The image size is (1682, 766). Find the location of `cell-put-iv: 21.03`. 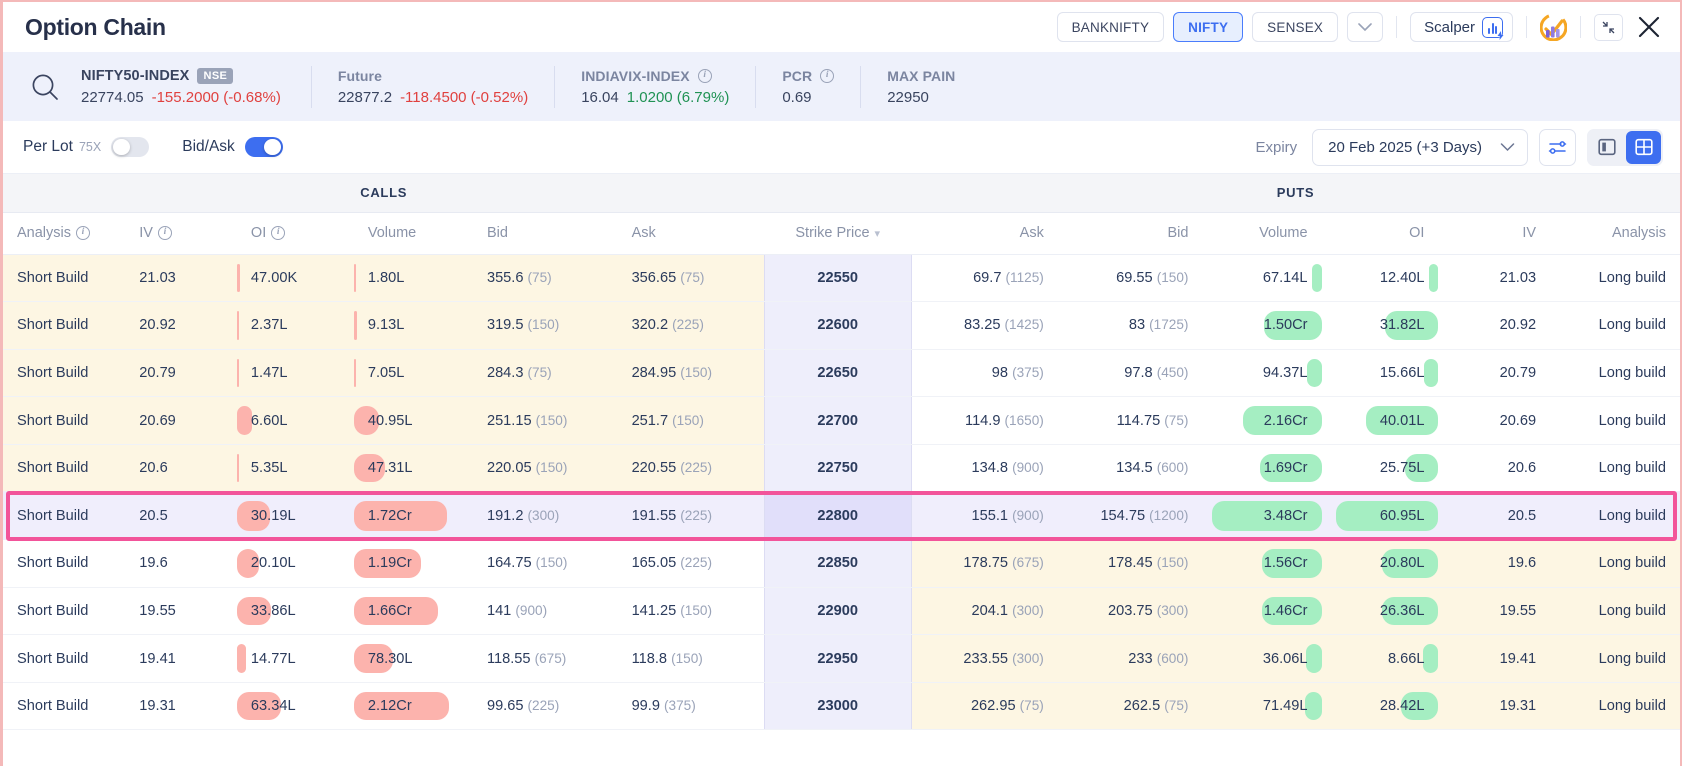

cell-put-iv: 21.03 is located at coordinates (1494, 278).